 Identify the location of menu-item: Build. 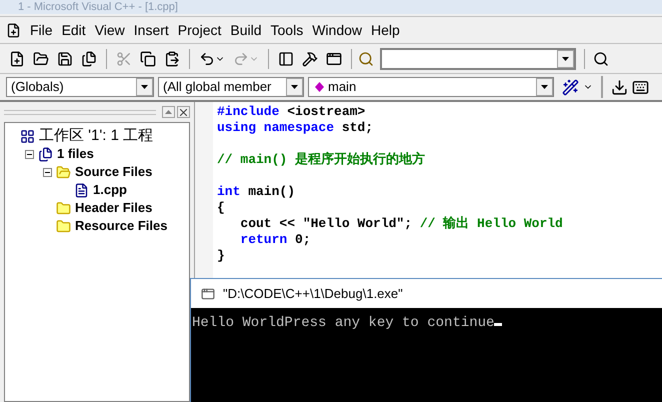
(246, 30).